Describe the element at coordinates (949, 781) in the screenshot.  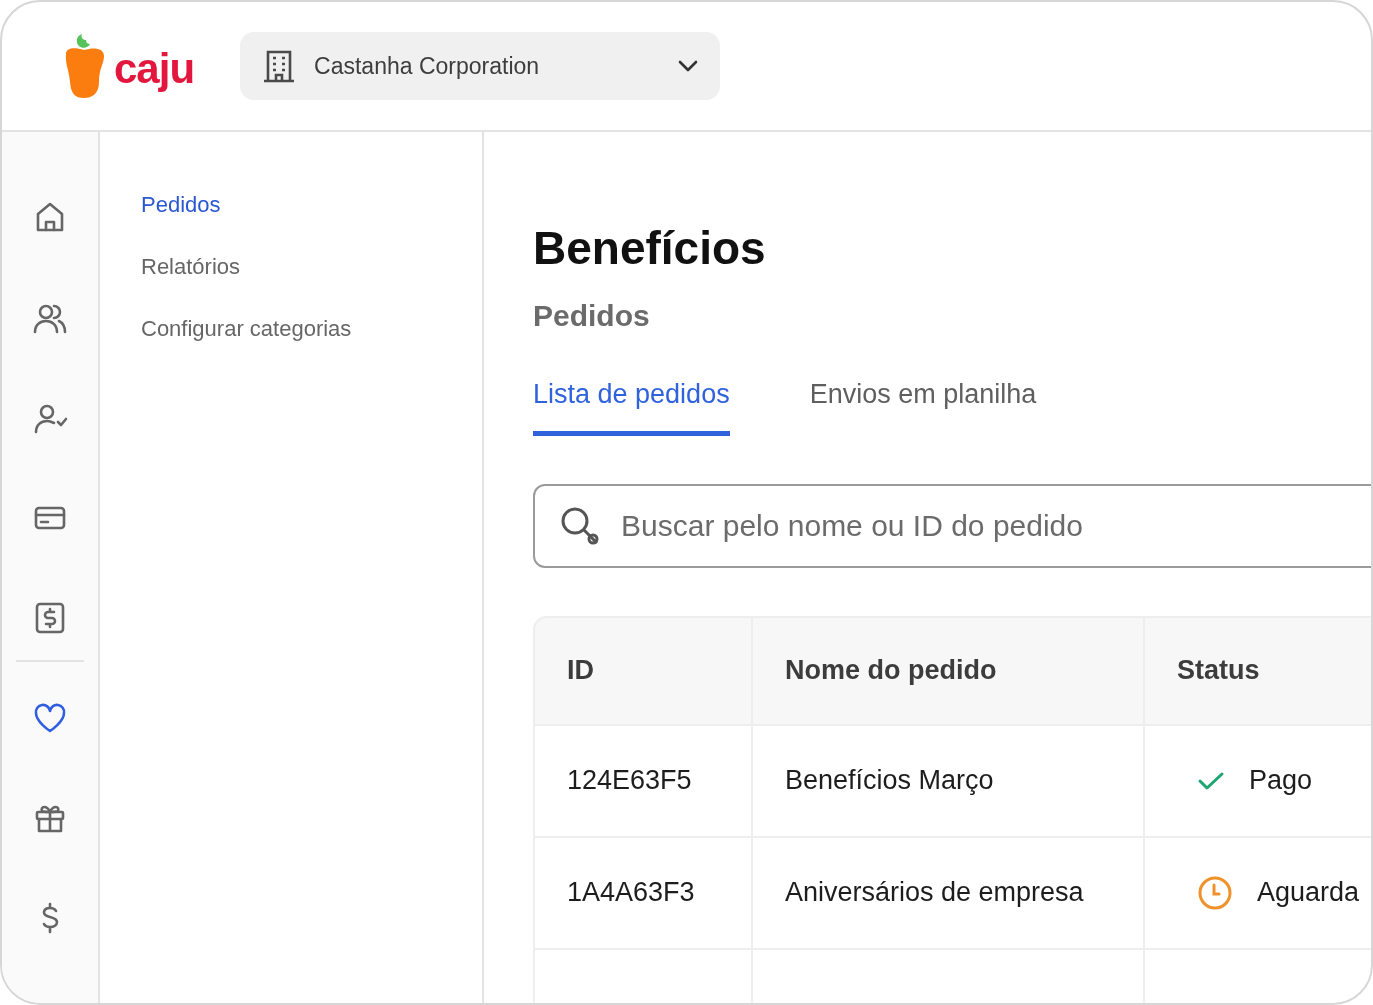
I see `table-cell: Benefícios Março` at that location.